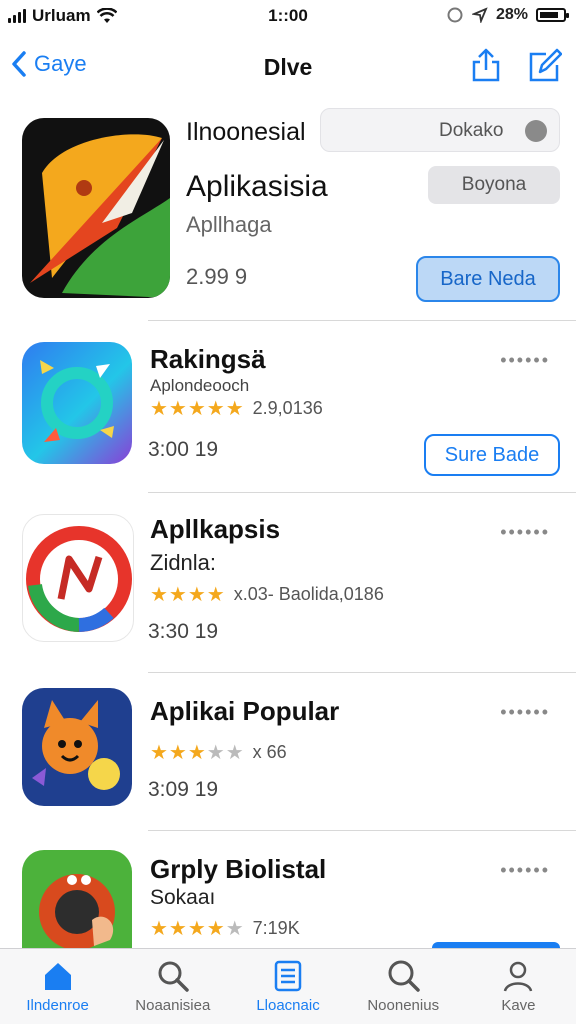 The height and width of the screenshot is (1024, 576). What do you see at coordinates (217, 276) in the screenshot?
I see `featured-app-meta: 2.99 9` at bounding box center [217, 276].